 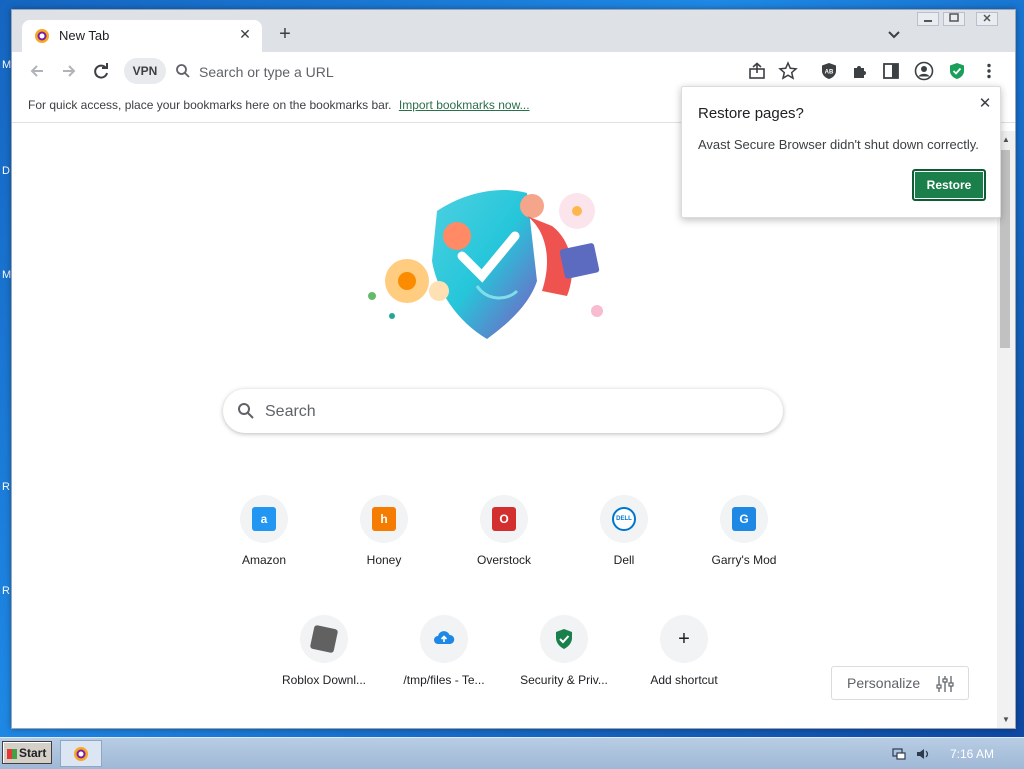 I want to click on shortcut-tile-honey: h Honey, so click(x=384, y=533).